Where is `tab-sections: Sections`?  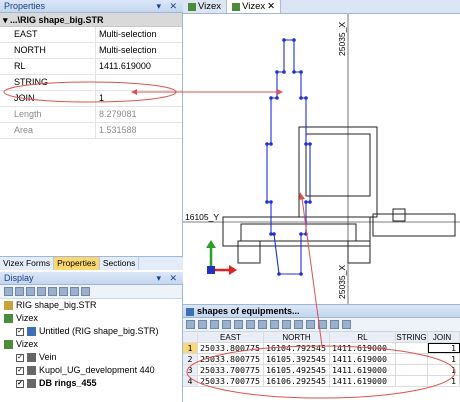
tab-sections: Sections is located at coordinates (120, 263).